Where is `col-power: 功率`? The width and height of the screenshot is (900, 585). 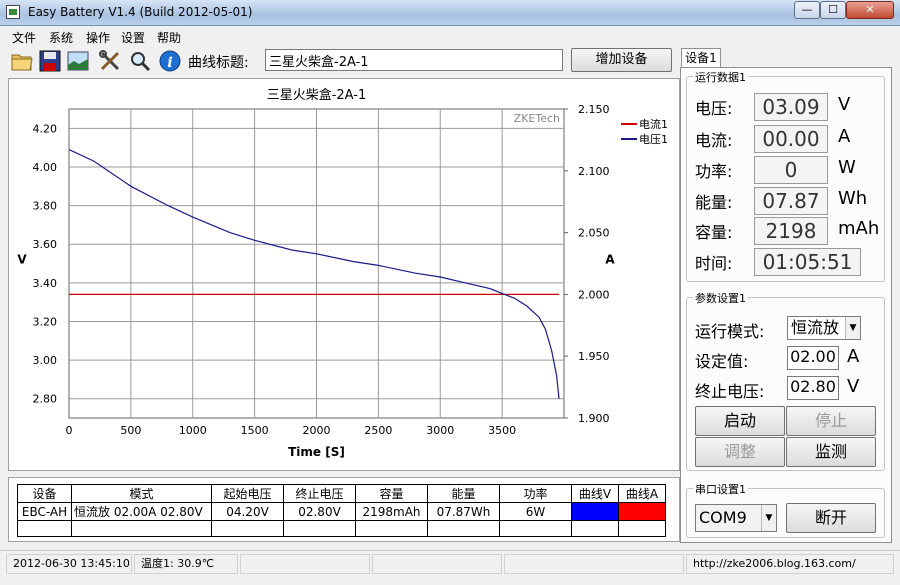 col-power: 功率 is located at coordinates (535, 493).